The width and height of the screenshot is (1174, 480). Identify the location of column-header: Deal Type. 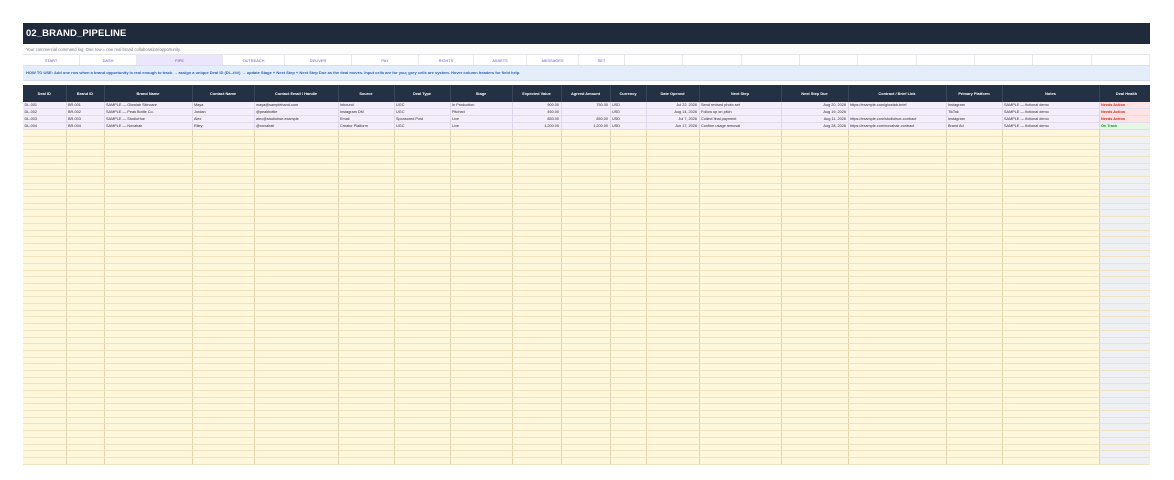
(422, 93).